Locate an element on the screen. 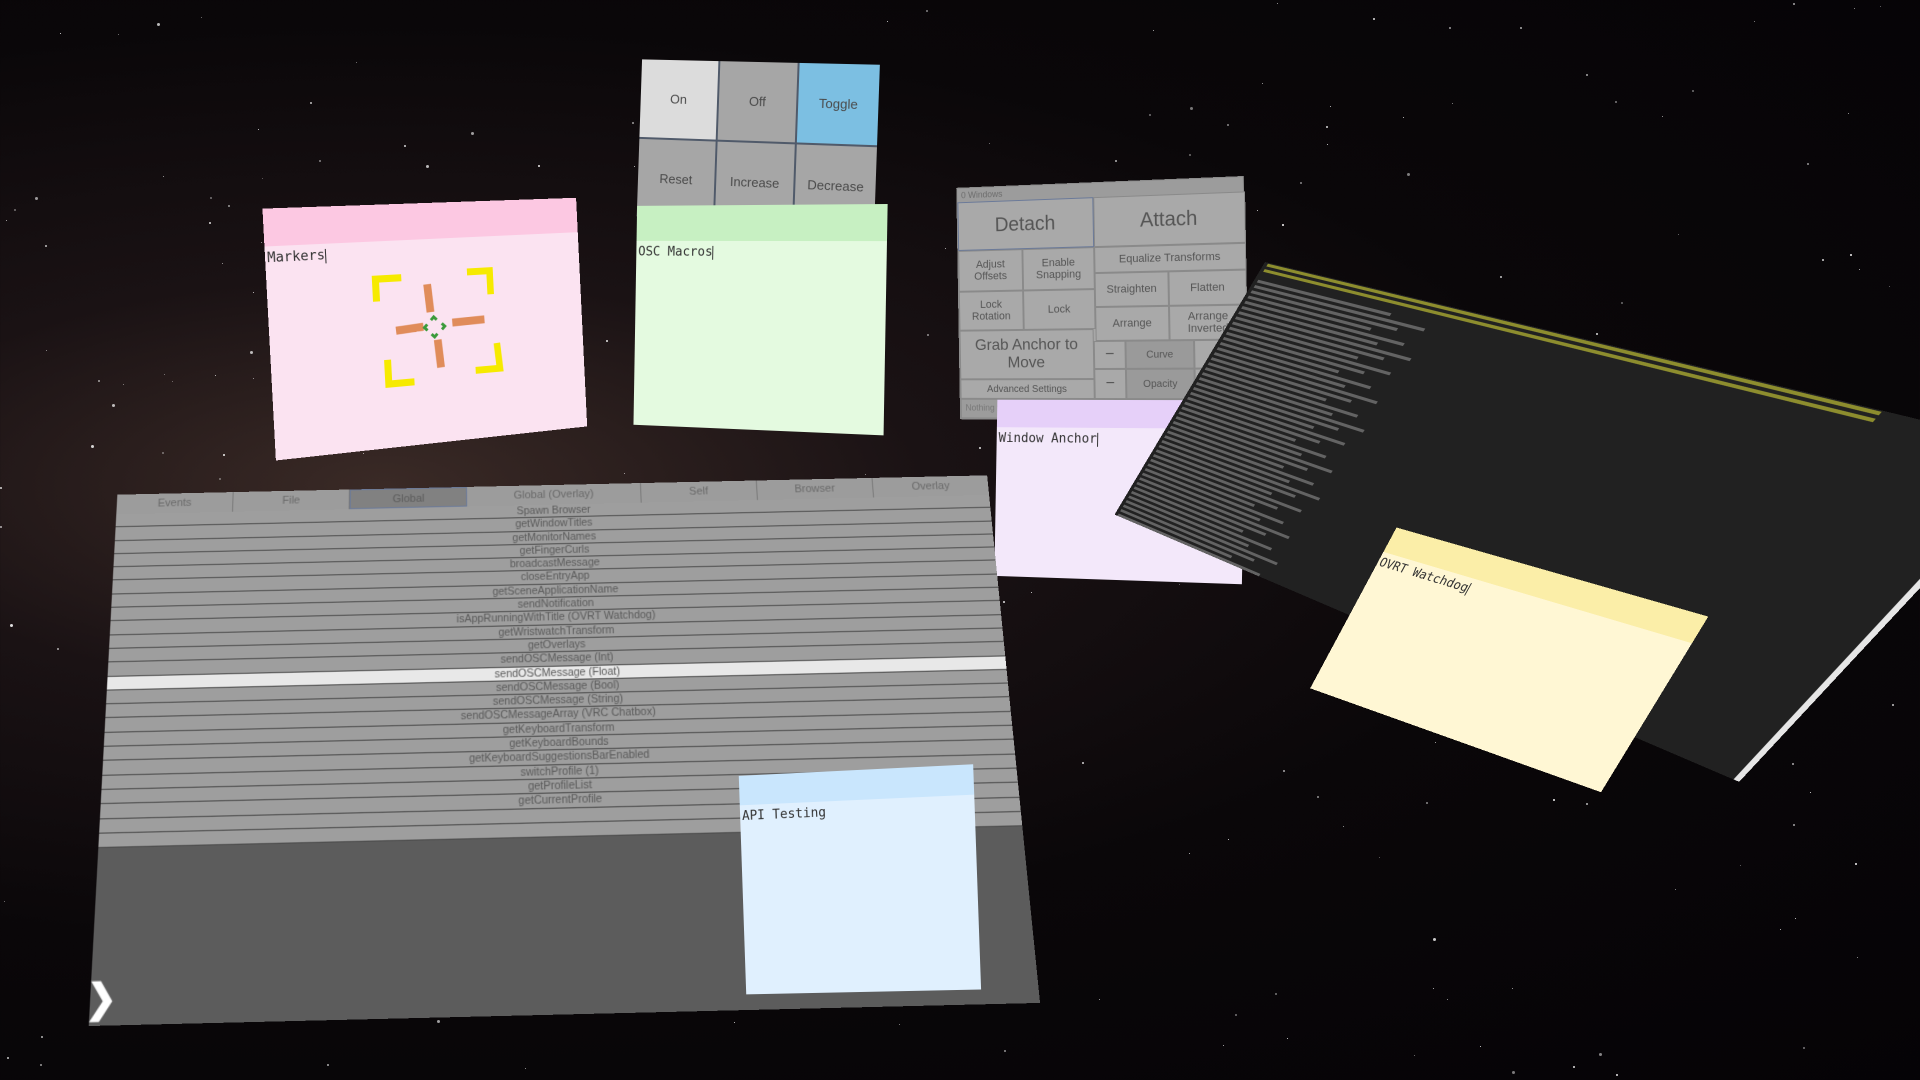 Image resolution: width=1920 pixels, height=1080 pixels. enable-snapping-button: Enable Snapping is located at coordinates (1058, 269).